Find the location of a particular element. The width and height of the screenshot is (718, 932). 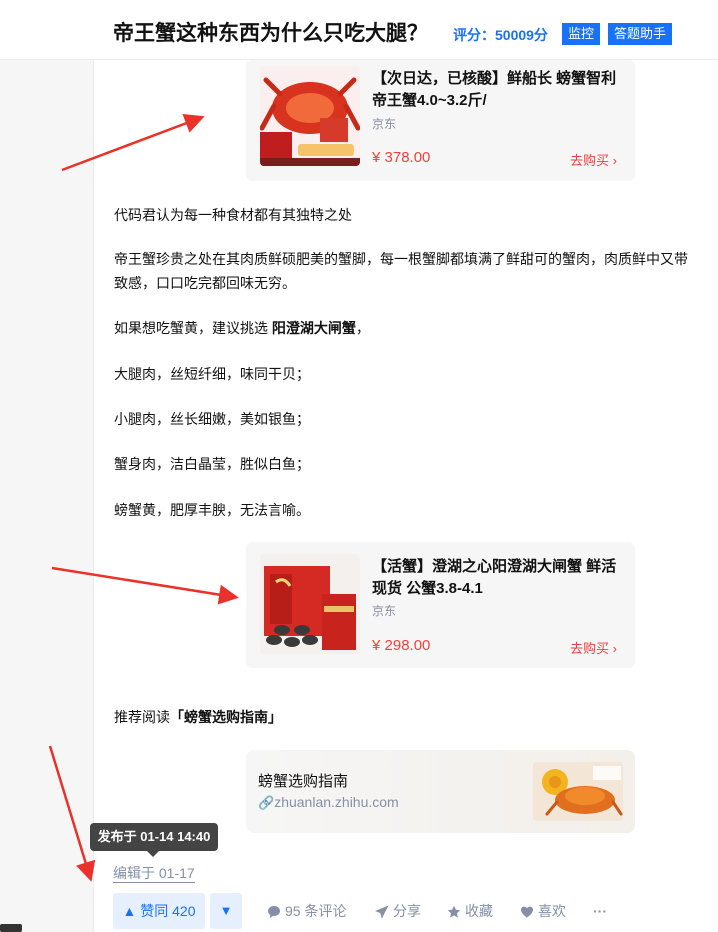

share-button: 分享 is located at coordinates (398, 911).